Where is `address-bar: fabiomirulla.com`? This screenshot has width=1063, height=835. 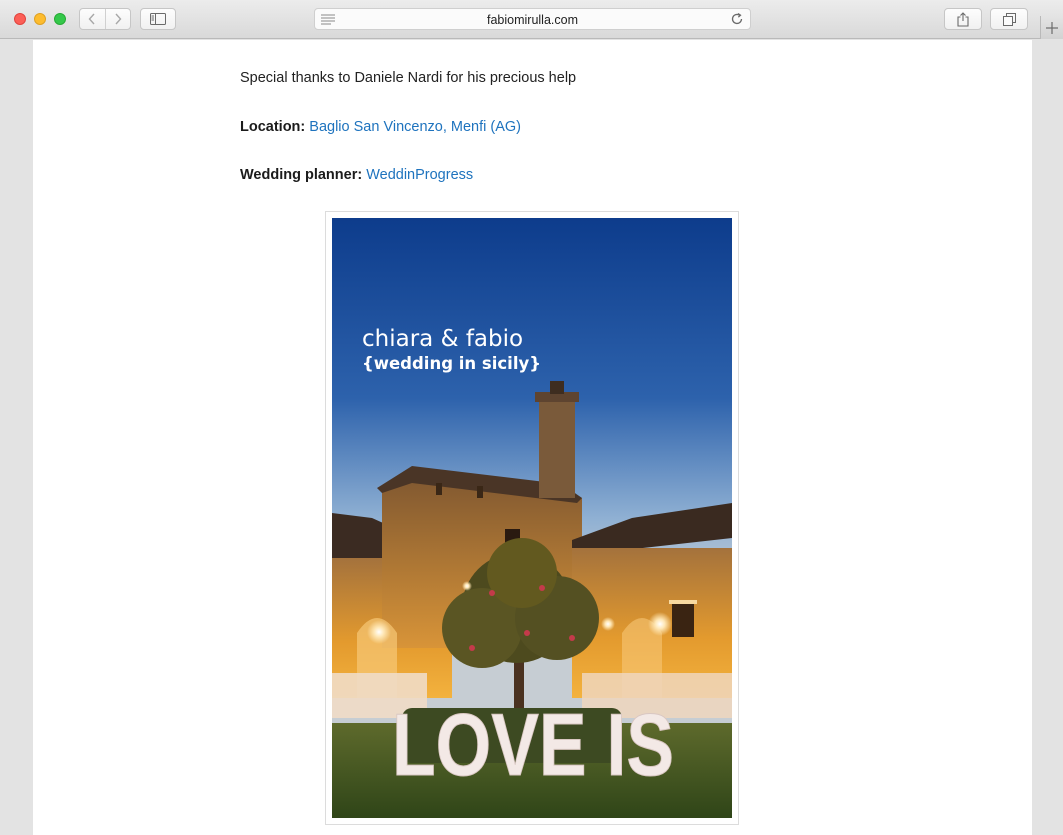 address-bar: fabiomirulla.com is located at coordinates (532, 19).